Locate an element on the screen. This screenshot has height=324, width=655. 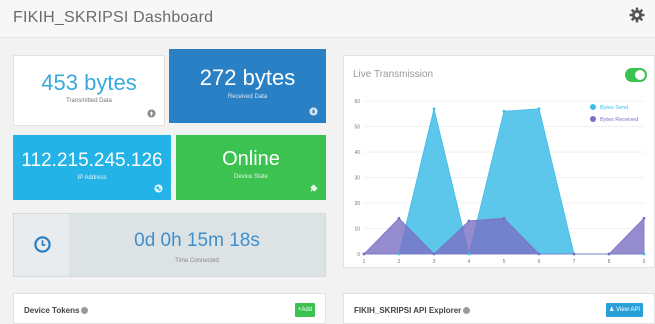
x-tick-label: 6 is located at coordinates (539, 262).